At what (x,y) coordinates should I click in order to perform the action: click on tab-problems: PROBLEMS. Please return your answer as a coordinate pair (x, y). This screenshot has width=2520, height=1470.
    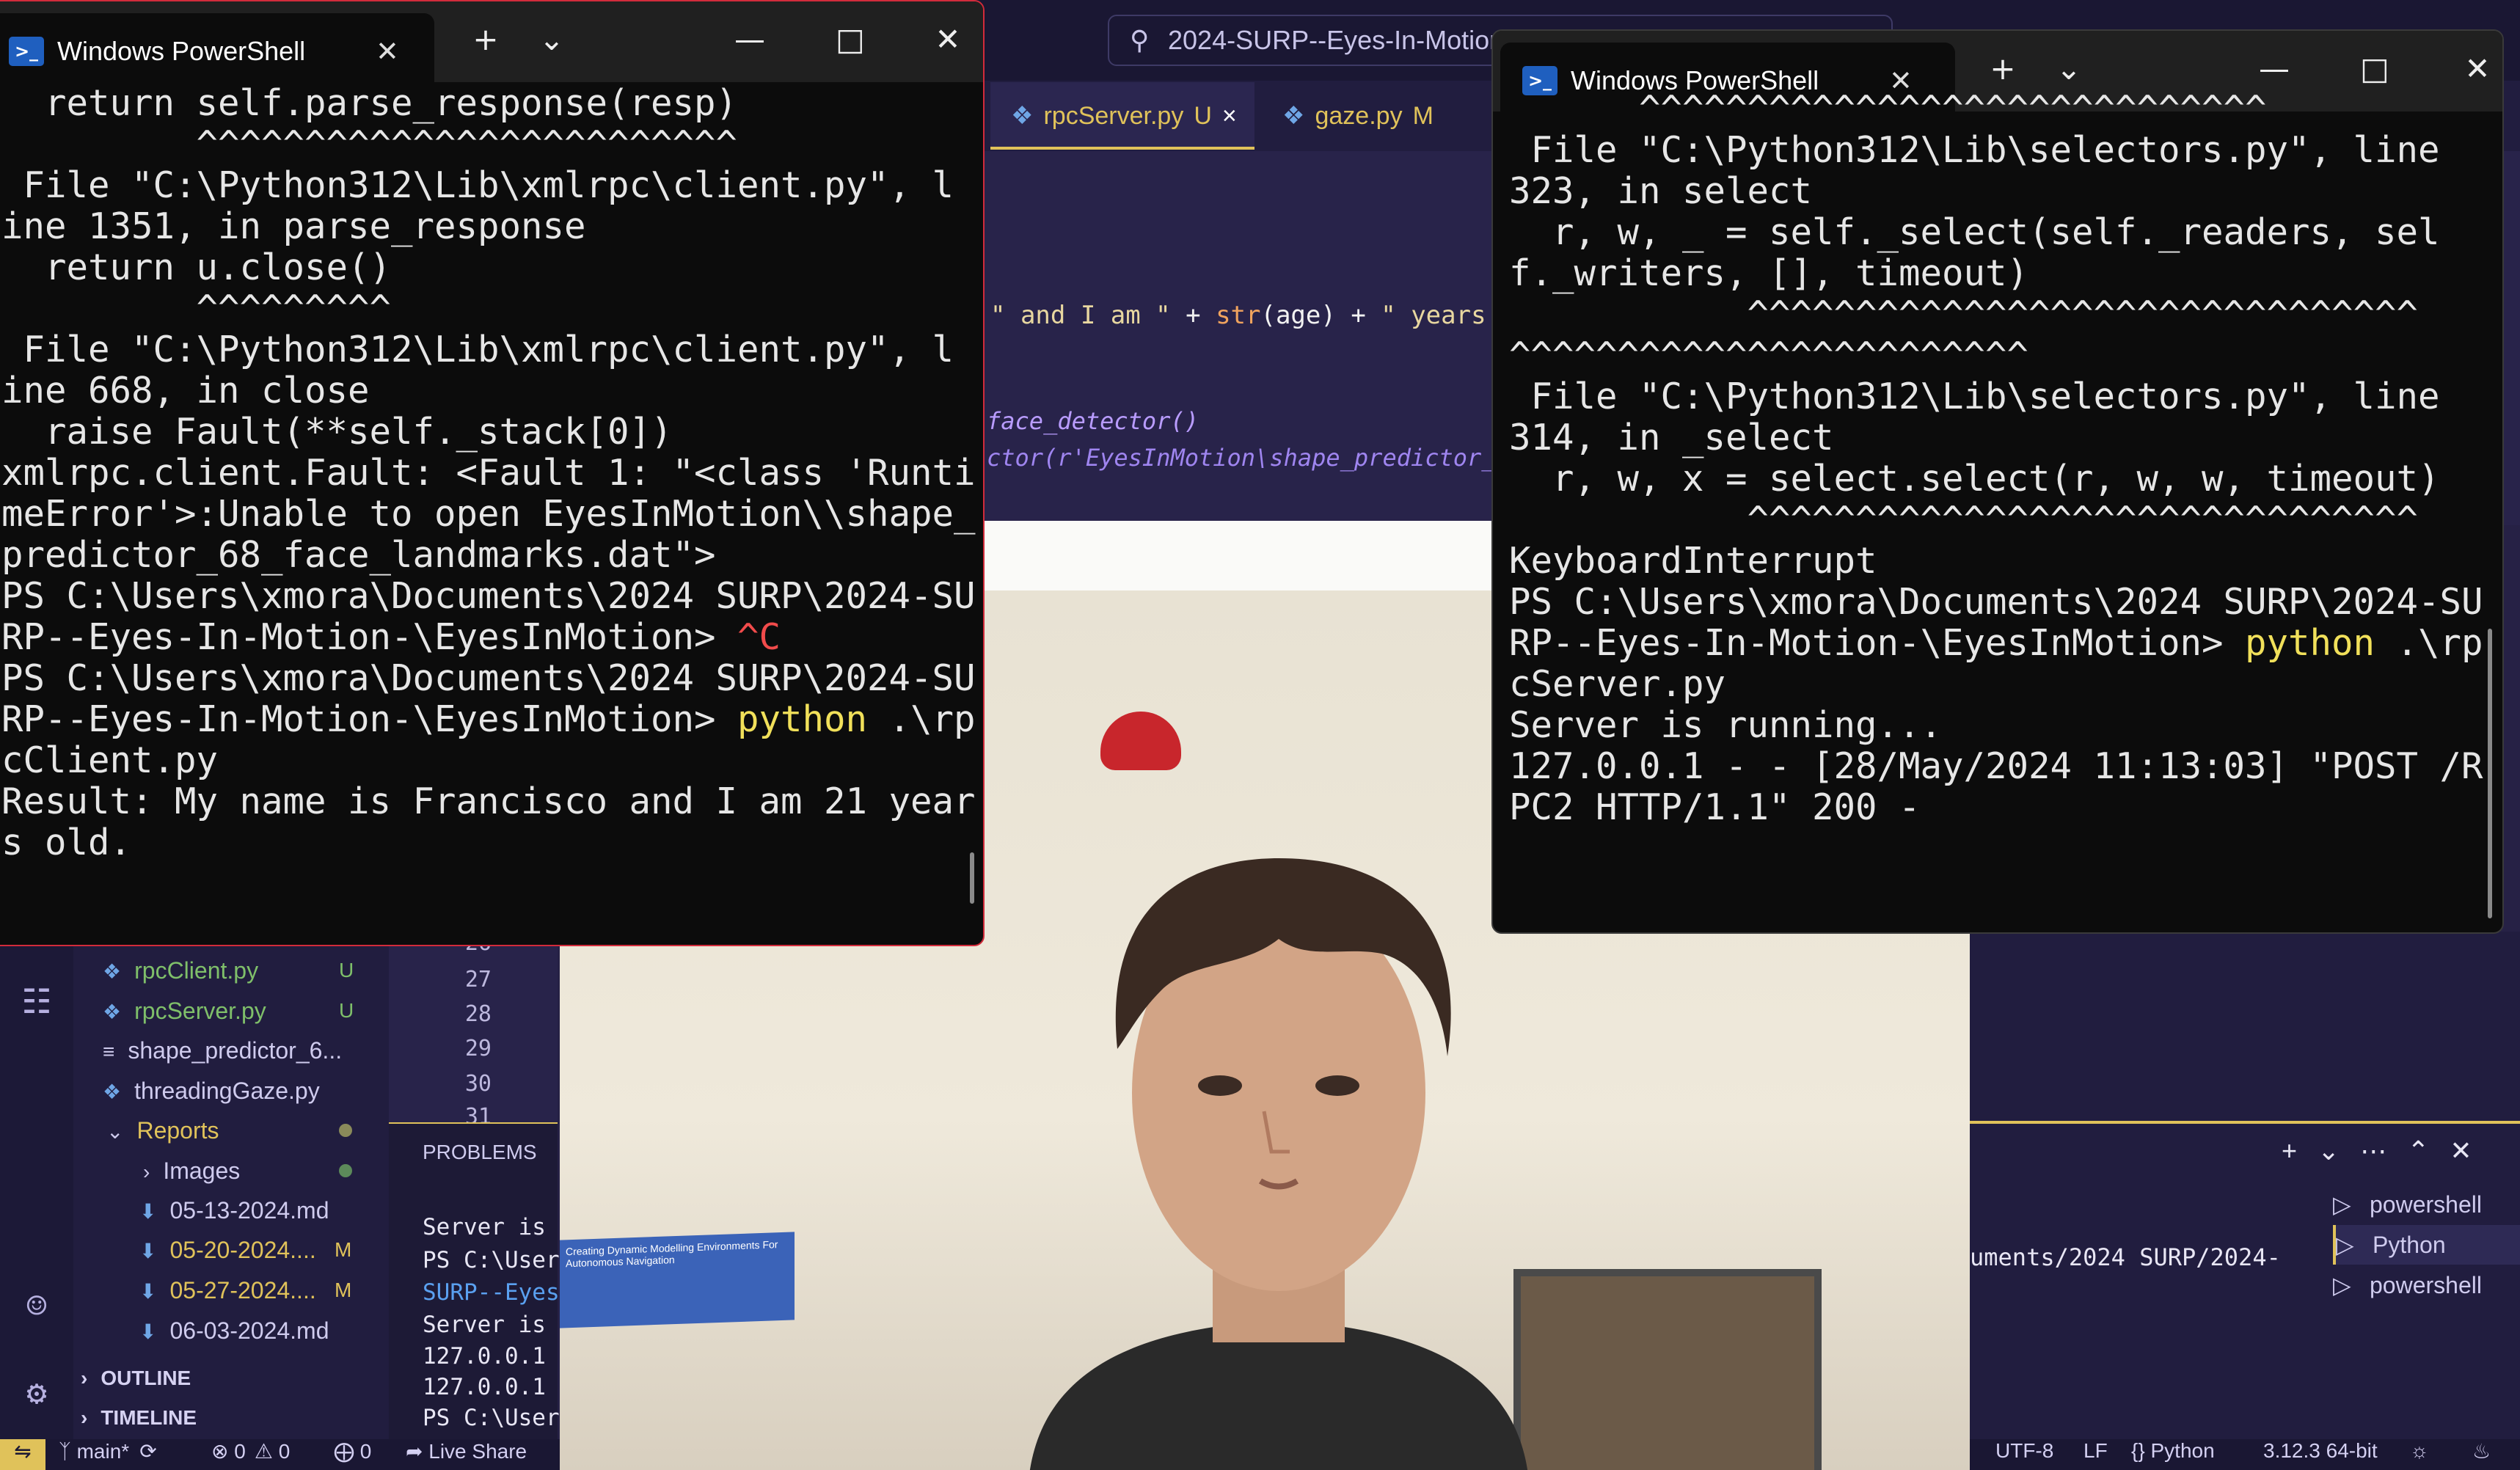
    Looking at the image, I should click on (480, 1152).